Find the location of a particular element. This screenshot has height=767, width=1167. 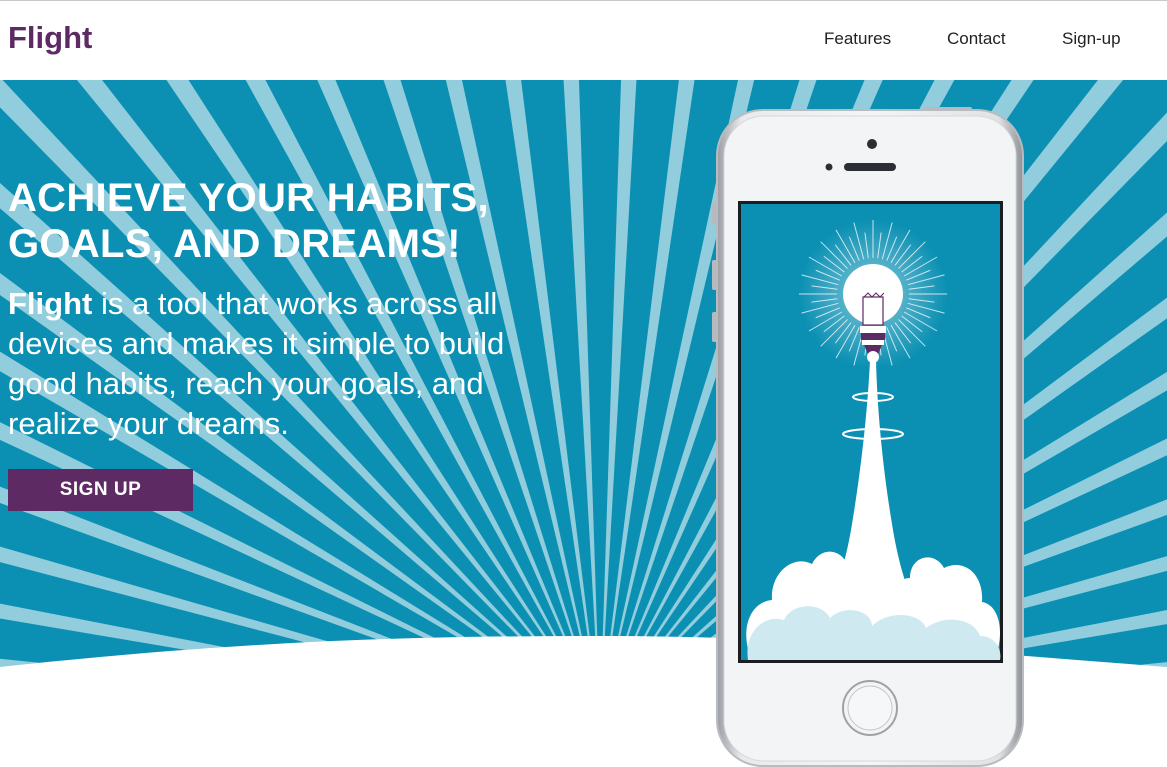

hero-title-line-2: GOALS, AND DREAMS! is located at coordinates (234, 244).